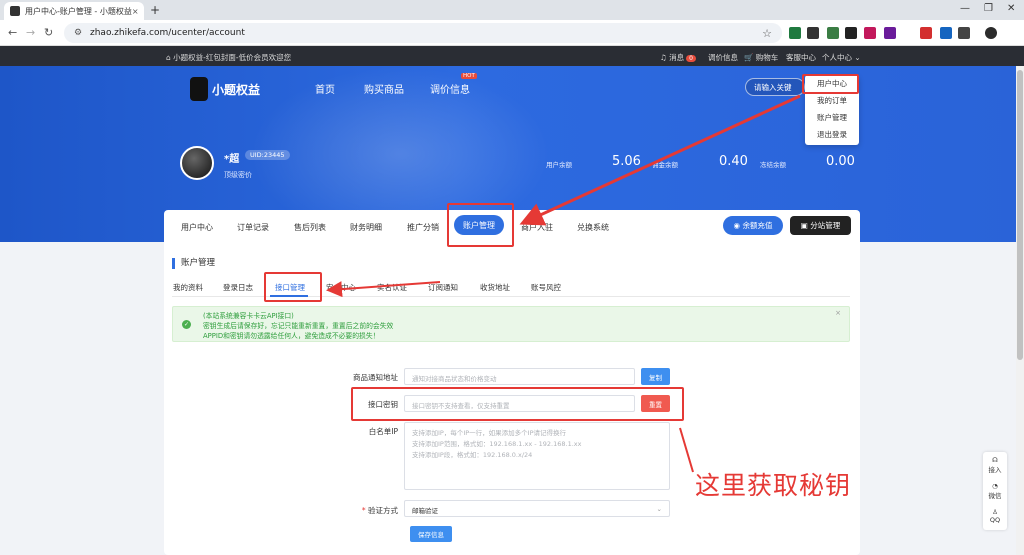 The width and height of the screenshot is (1024, 555). I want to click on headset-icon: ☊, so click(995, 460).